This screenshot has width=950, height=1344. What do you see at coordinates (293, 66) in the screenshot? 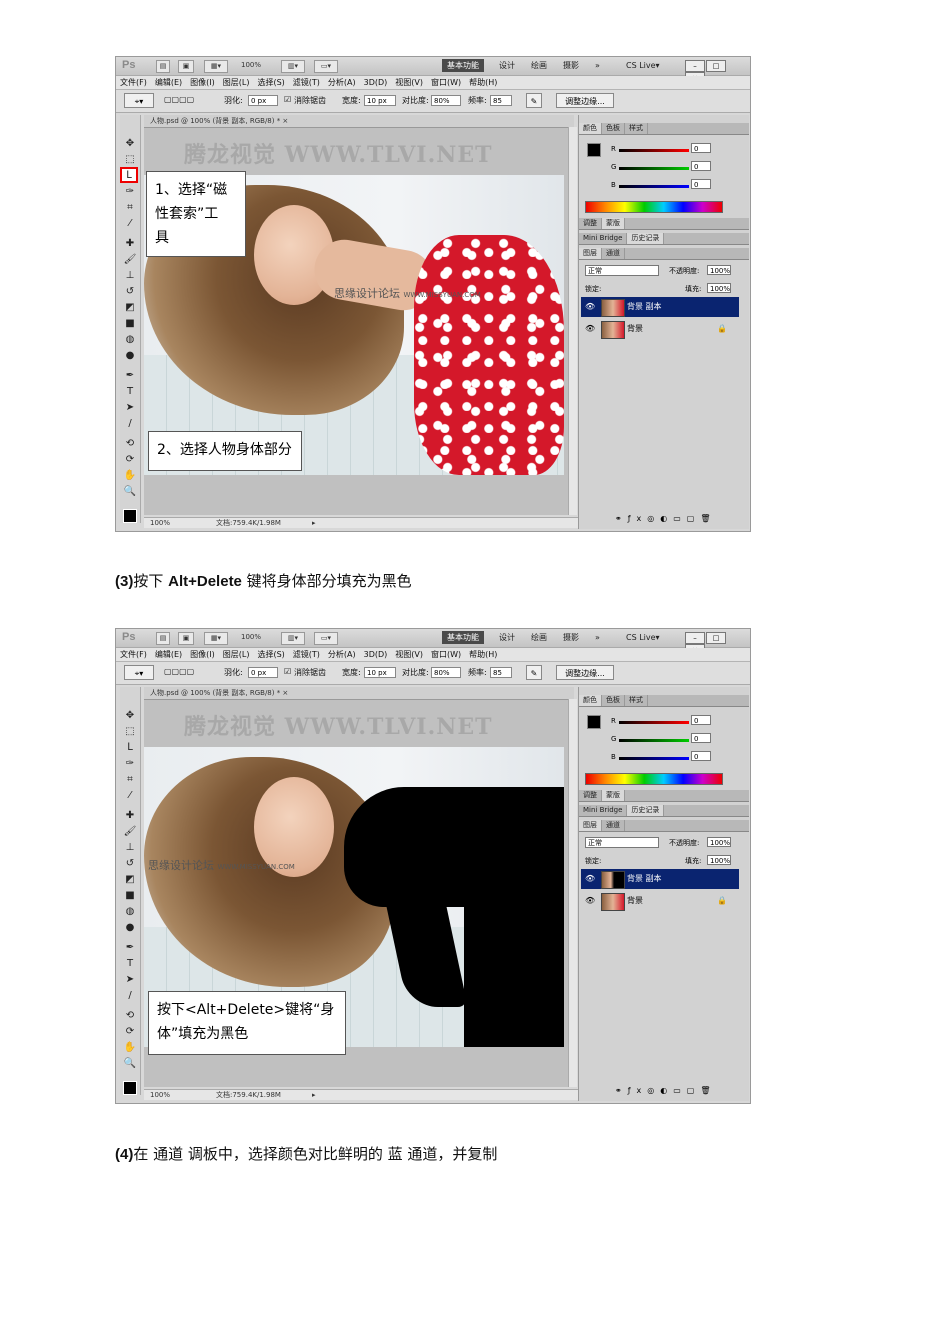
I see `arrange-docs-button: ▥▾` at bounding box center [293, 66].